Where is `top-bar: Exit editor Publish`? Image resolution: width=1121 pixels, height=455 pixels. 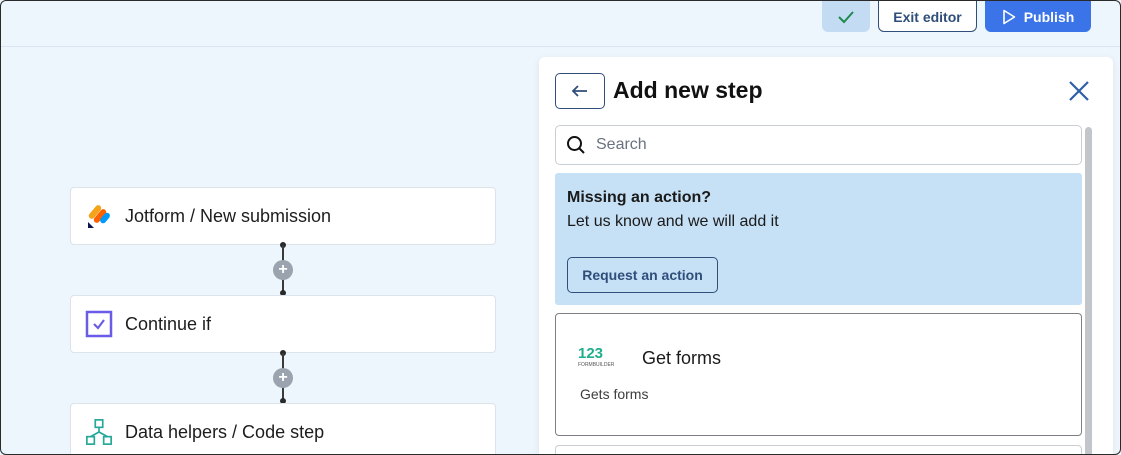 top-bar: Exit editor Publish is located at coordinates (560, 24).